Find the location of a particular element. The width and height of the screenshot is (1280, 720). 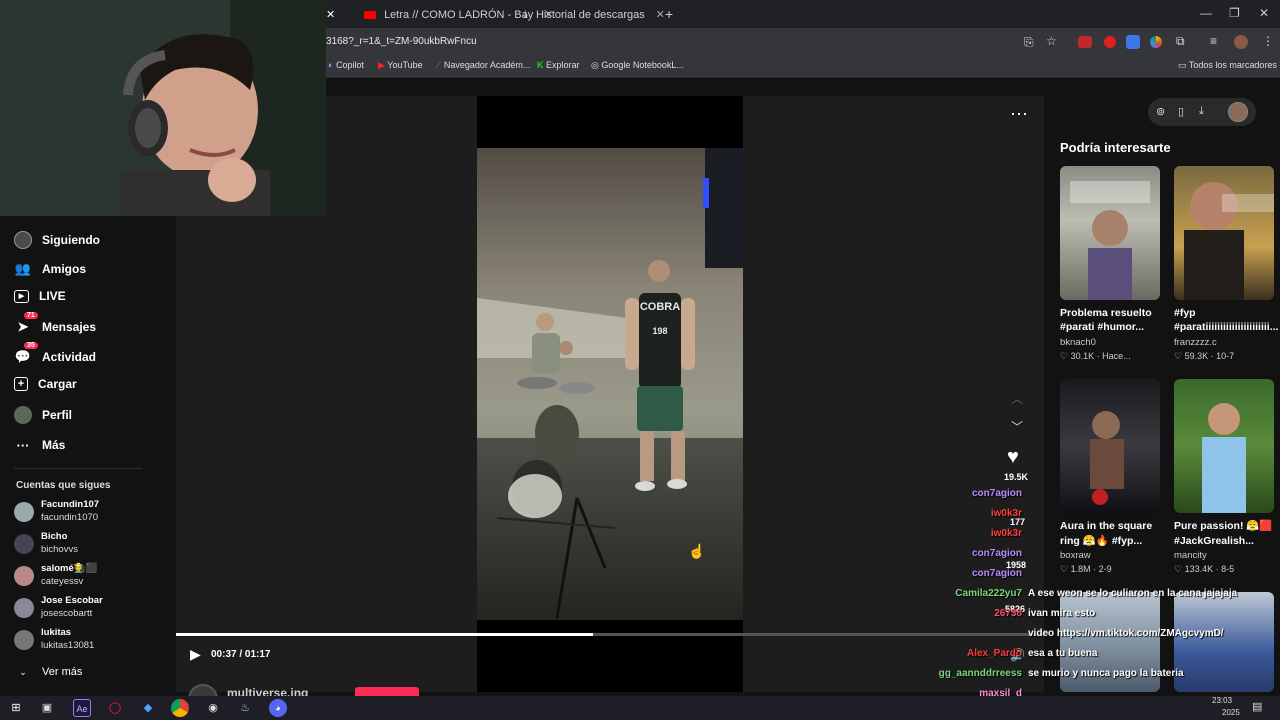

url-field: 3168?_r=1&_t=ZM-90ukbRwFncu is located at coordinates (401, 41).